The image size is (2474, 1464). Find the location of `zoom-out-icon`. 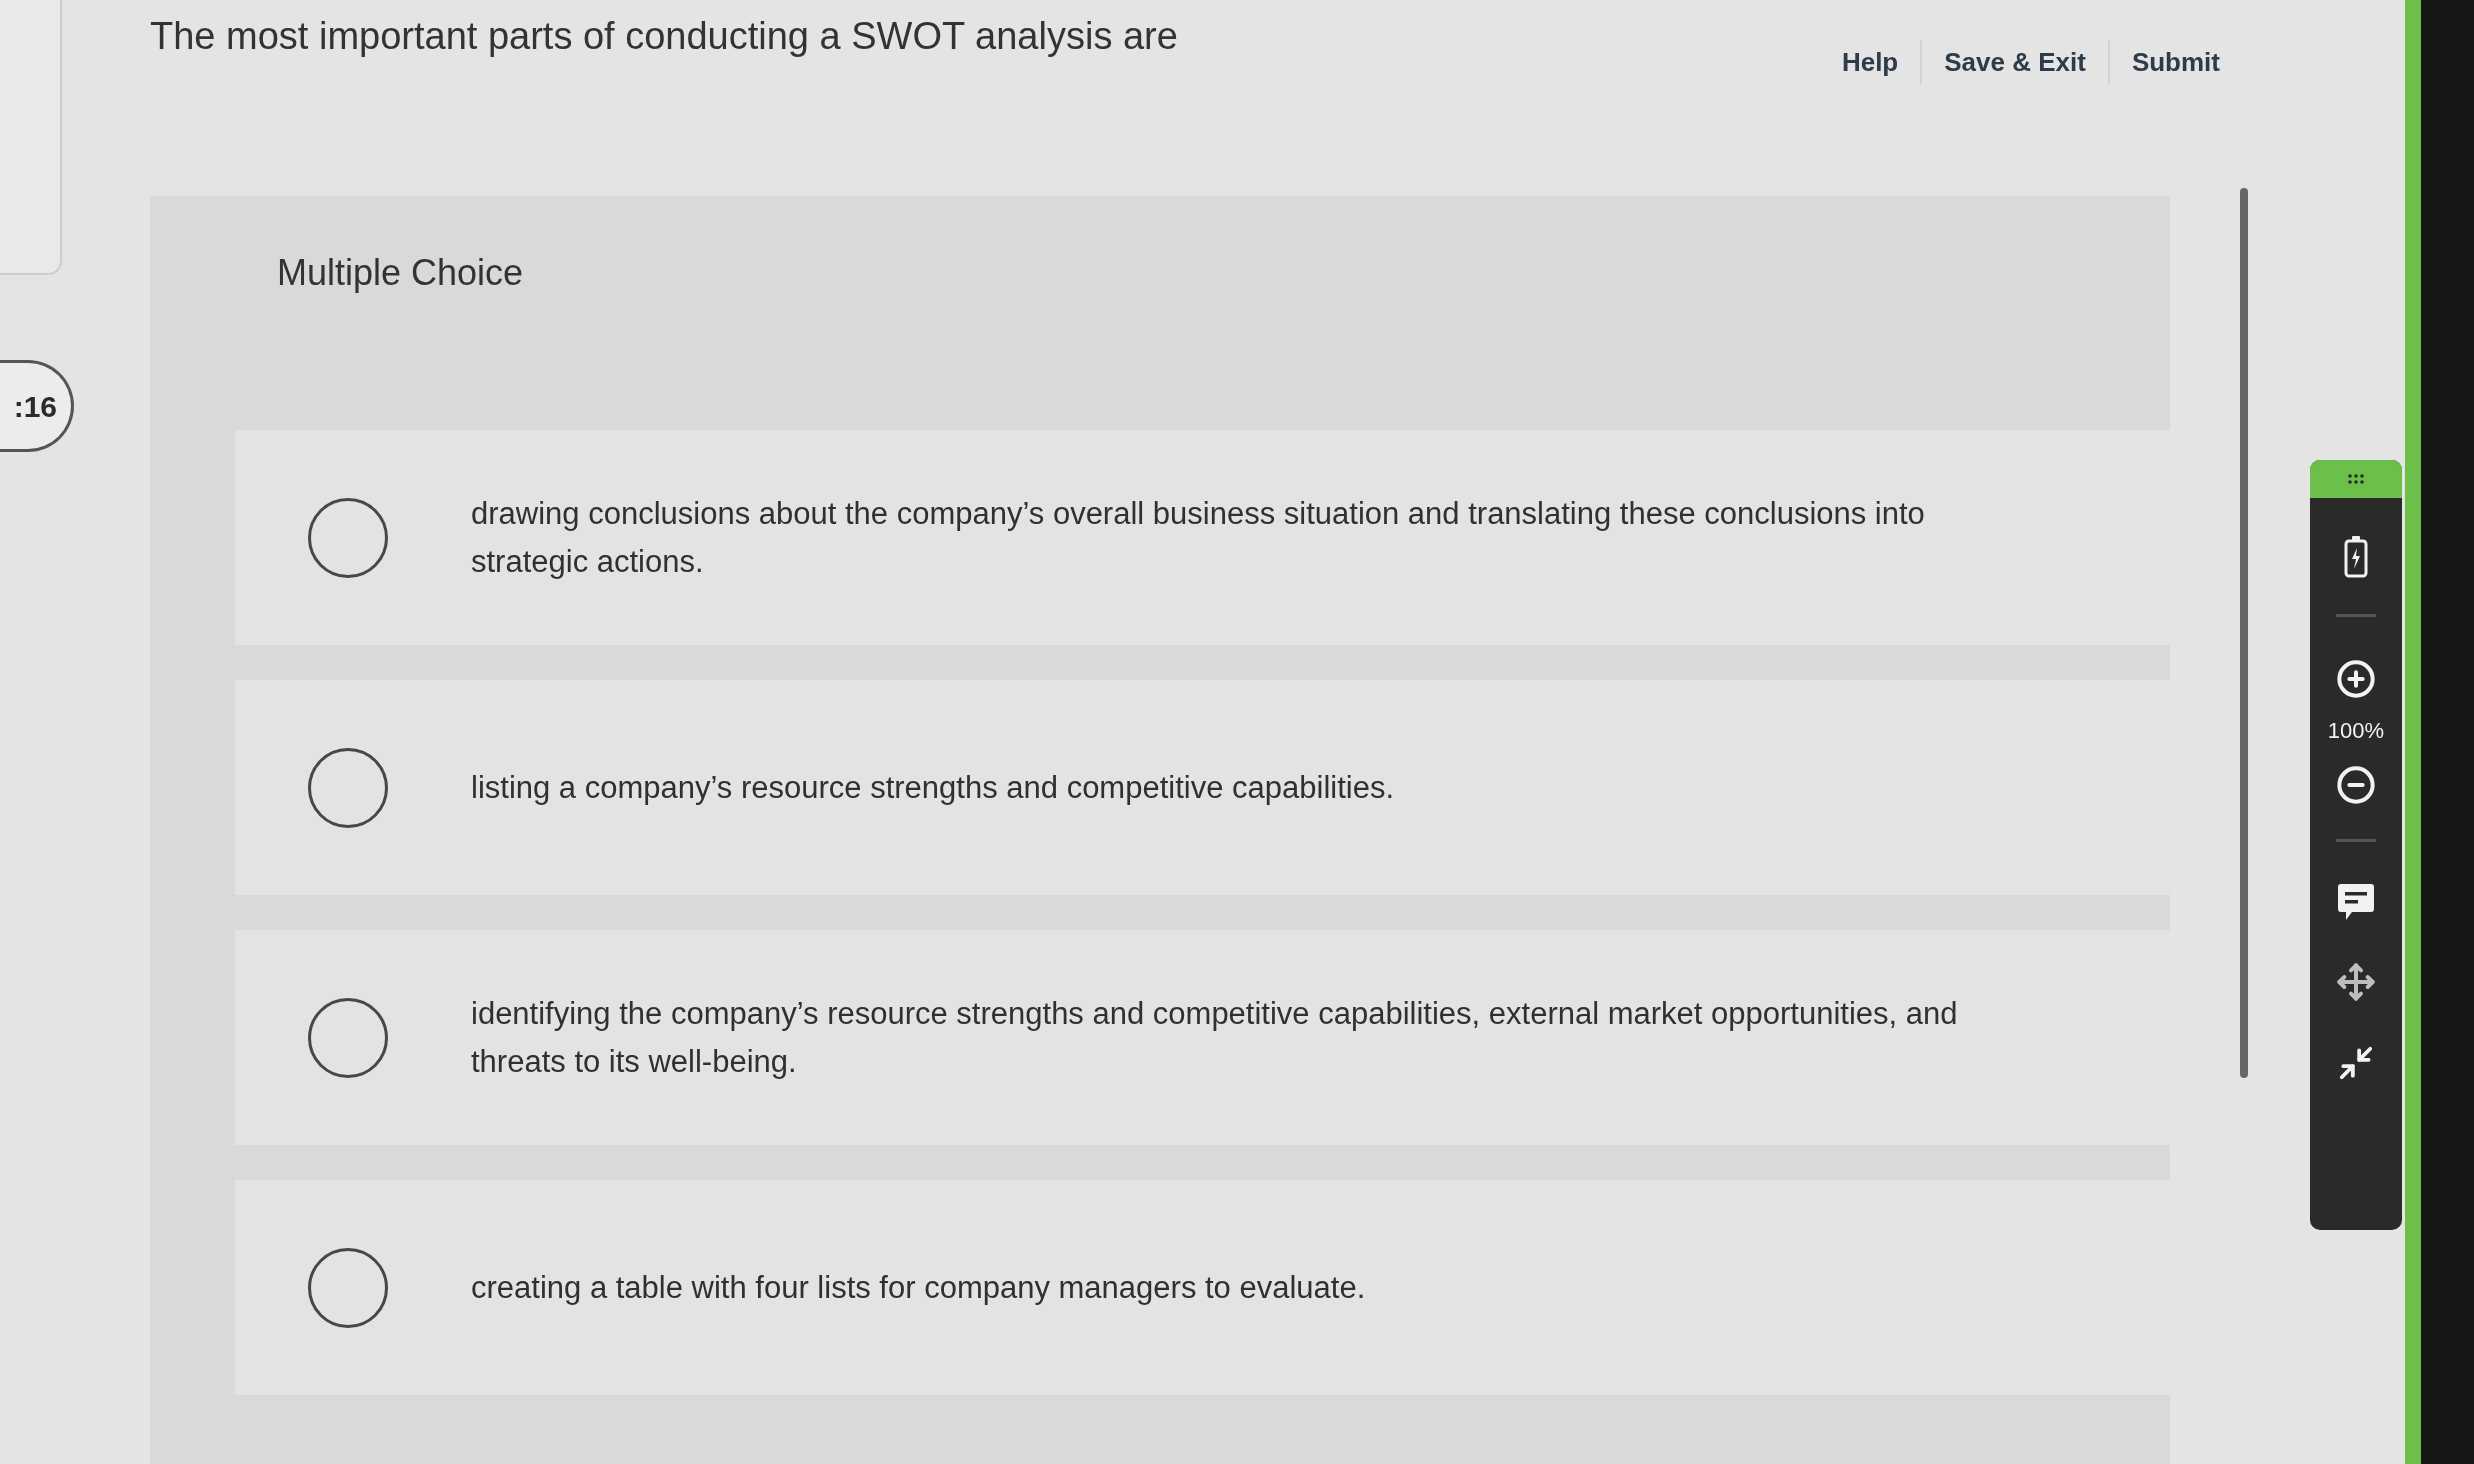

zoom-out-icon is located at coordinates (2356, 785).